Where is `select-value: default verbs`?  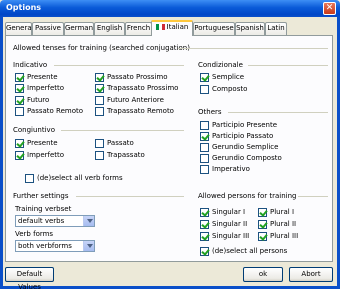
select-value: default verbs is located at coordinates (41, 221).